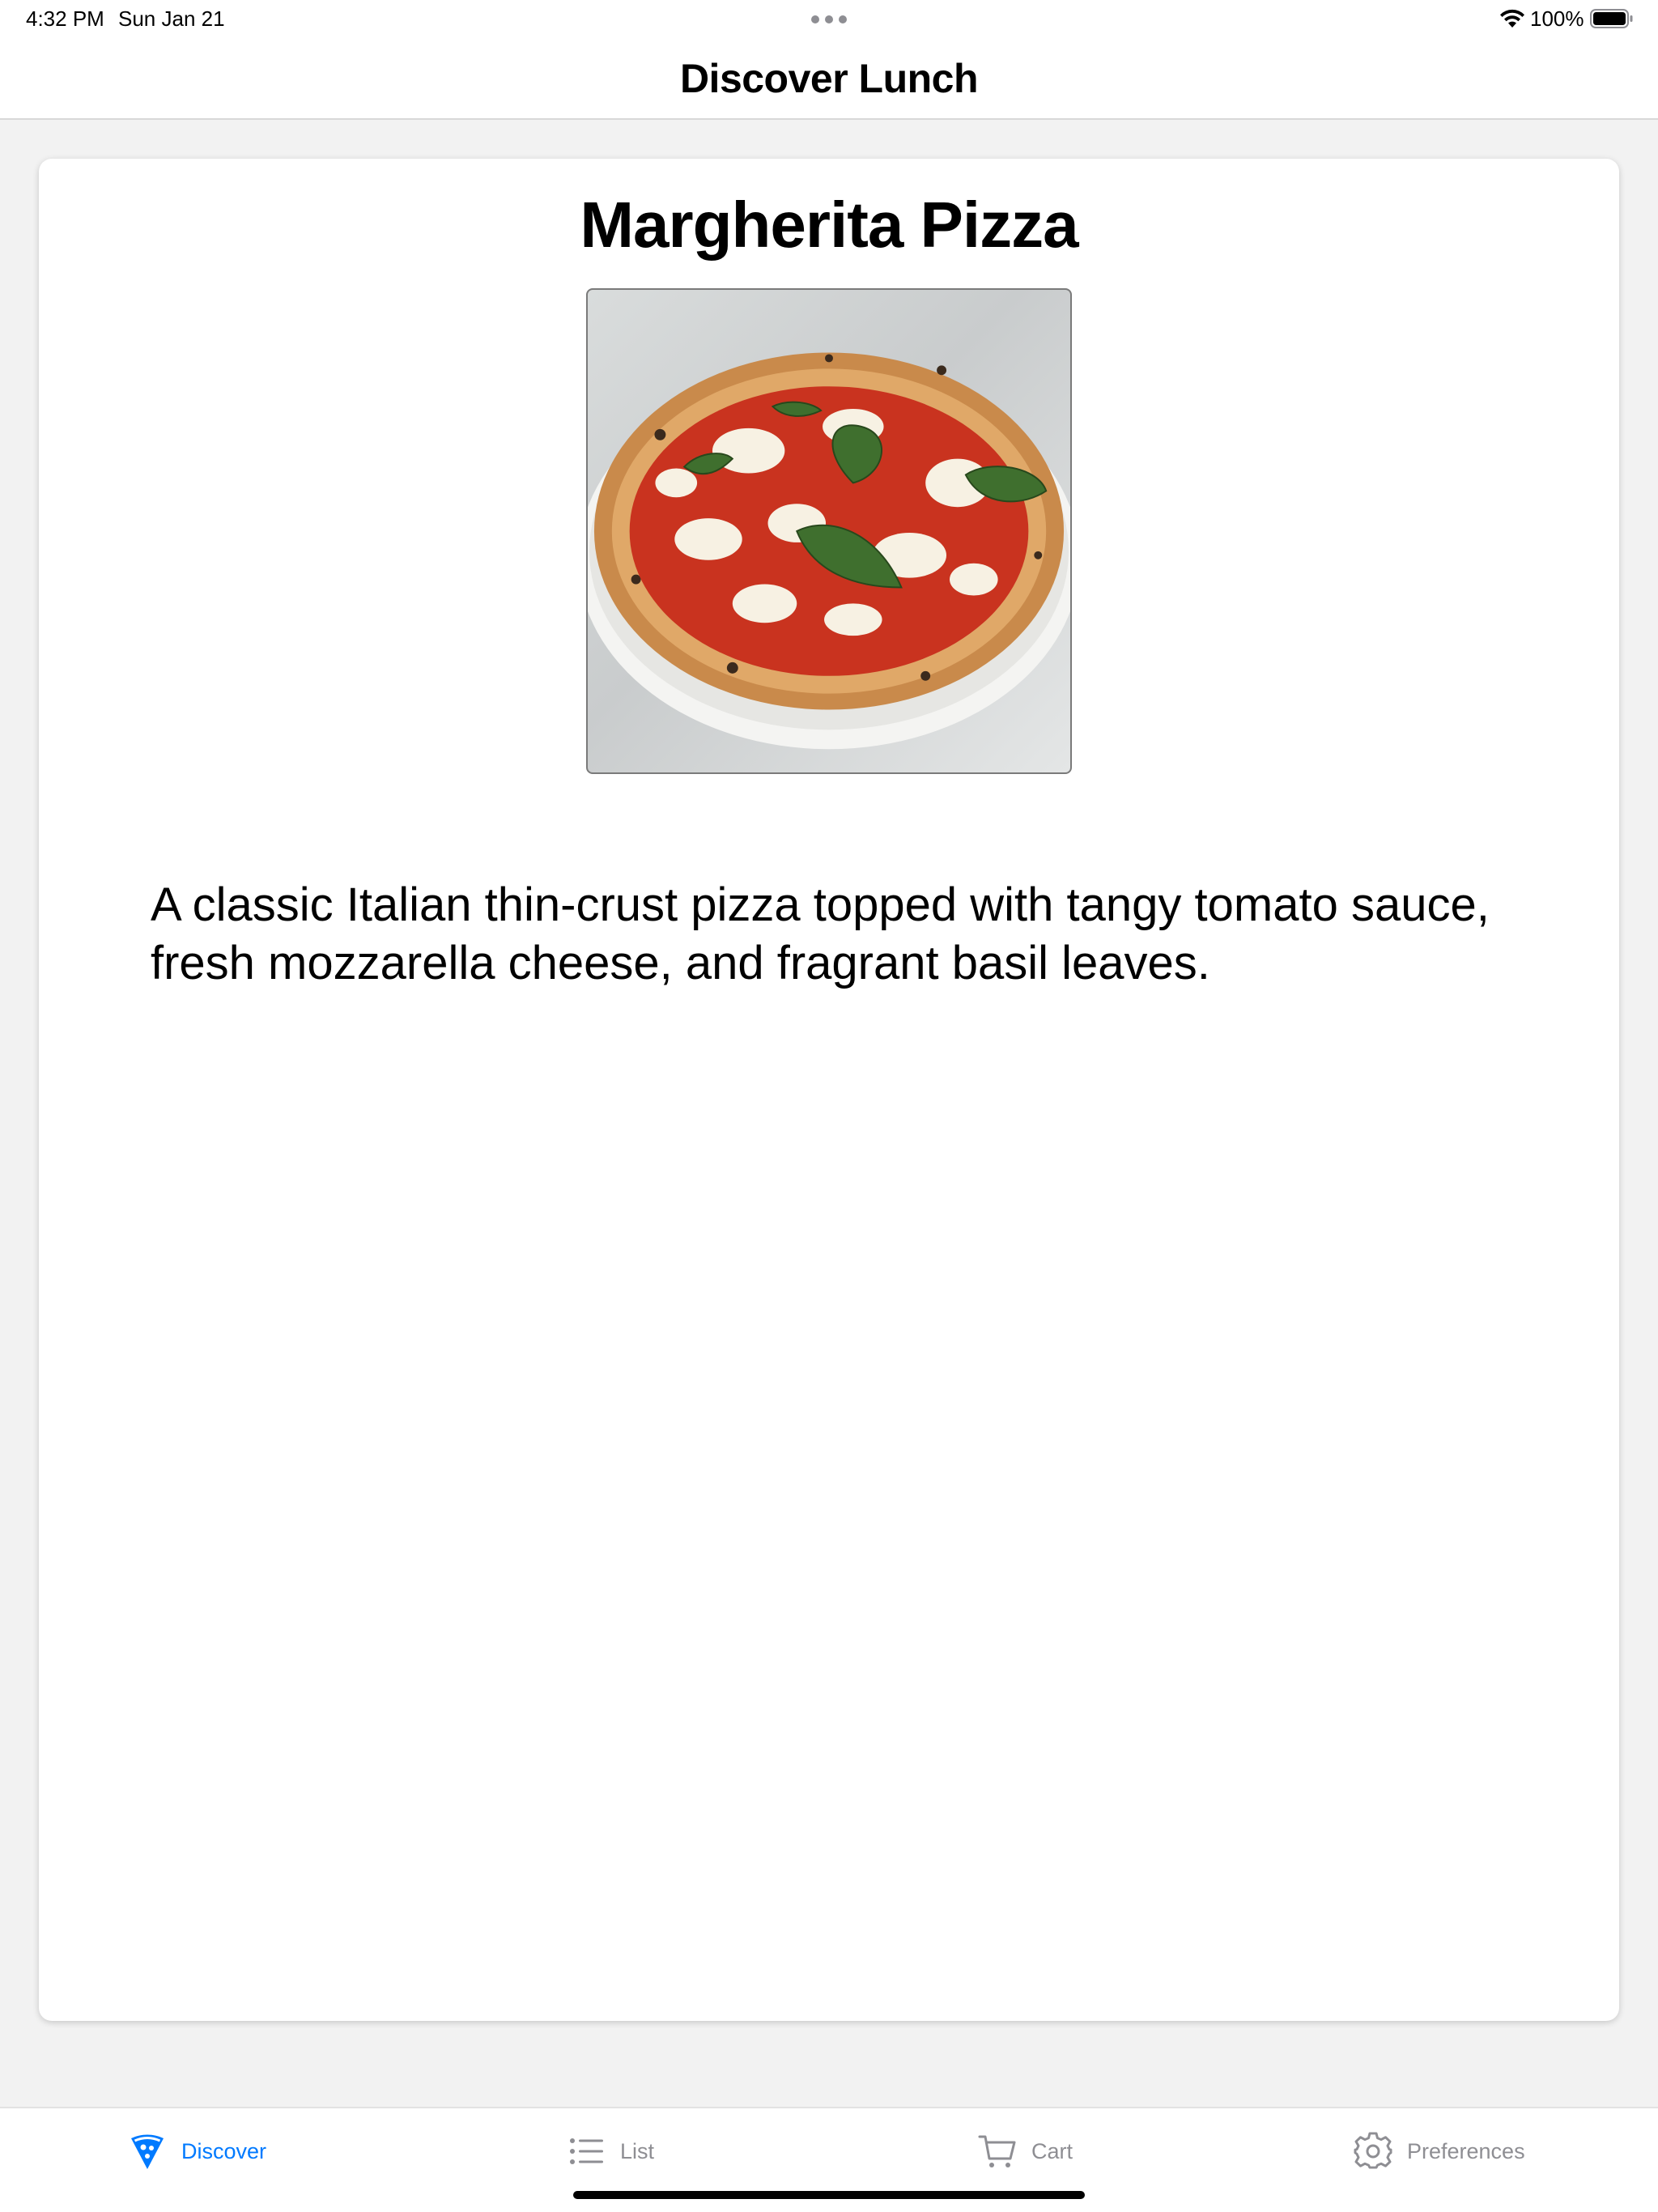 The width and height of the screenshot is (1658, 2212). What do you see at coordinates (147, 2151) in the screenshot?
I see `pizza-slice-icon` at bounding box center [147, 2151].